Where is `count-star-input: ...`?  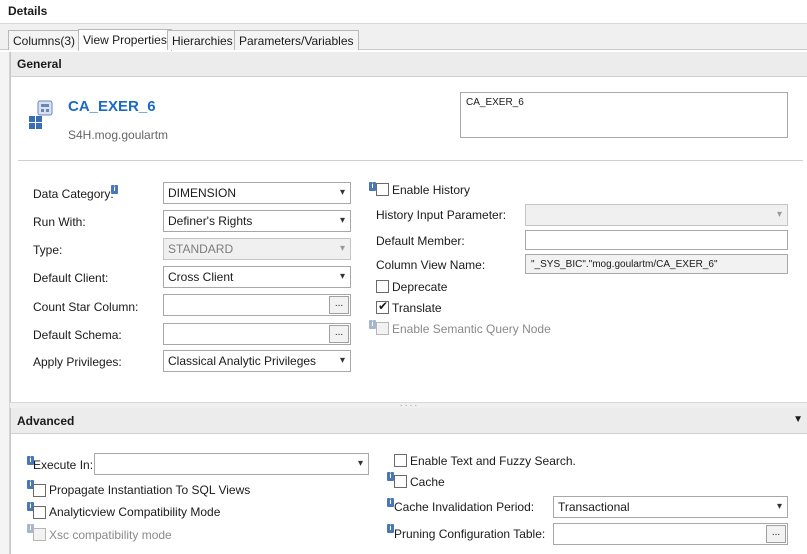
count-star-input: ... is located at coordinates (257, 305).